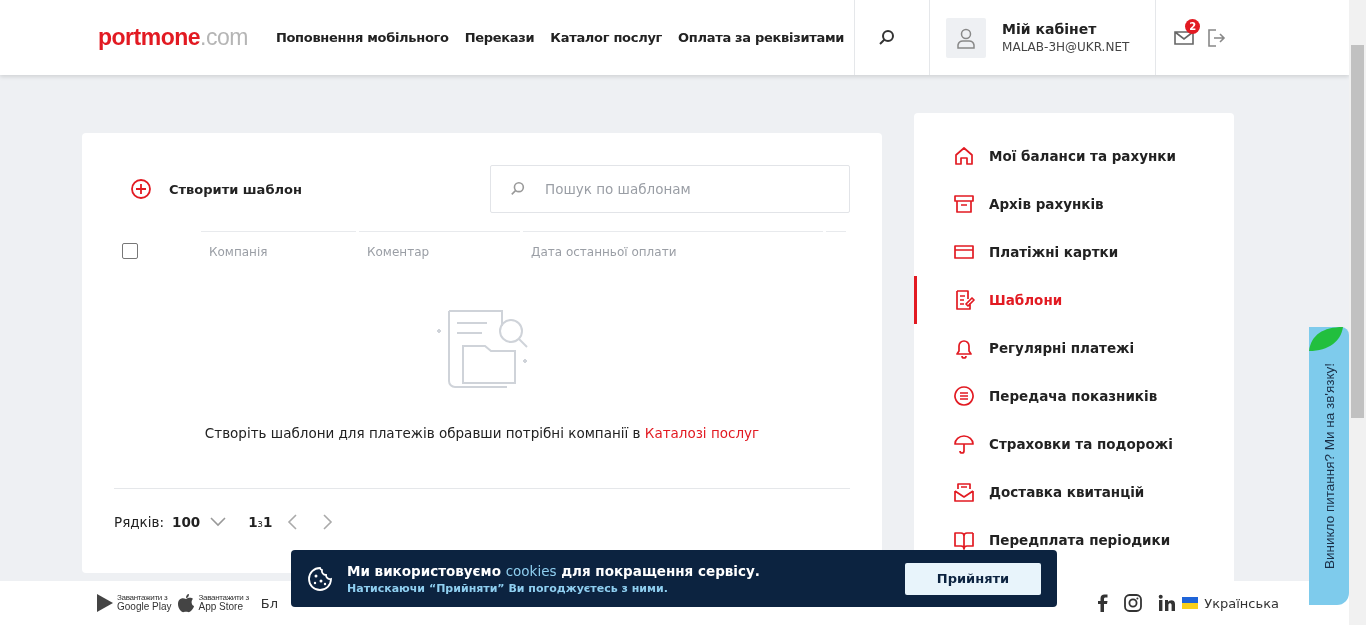 This screenshot has width=1366, height=625. What do you see at coordinates (130, 251) in the screenshot?
I see `select-all-checkbox` at bounding box center [130, 251].